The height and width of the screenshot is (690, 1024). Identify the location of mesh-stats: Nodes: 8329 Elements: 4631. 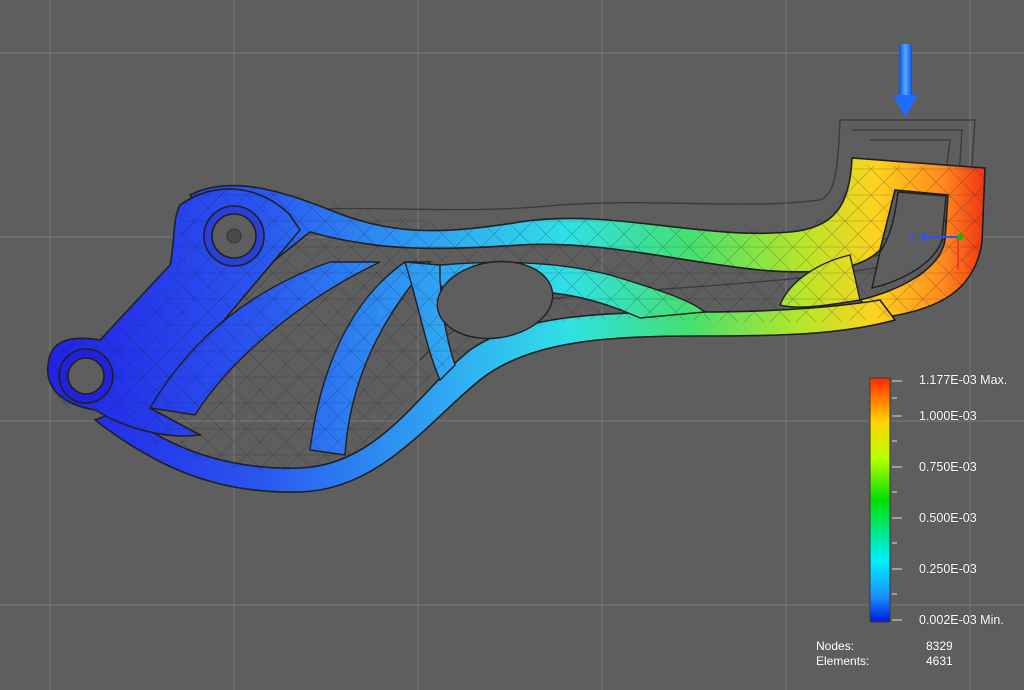
(886, 654).